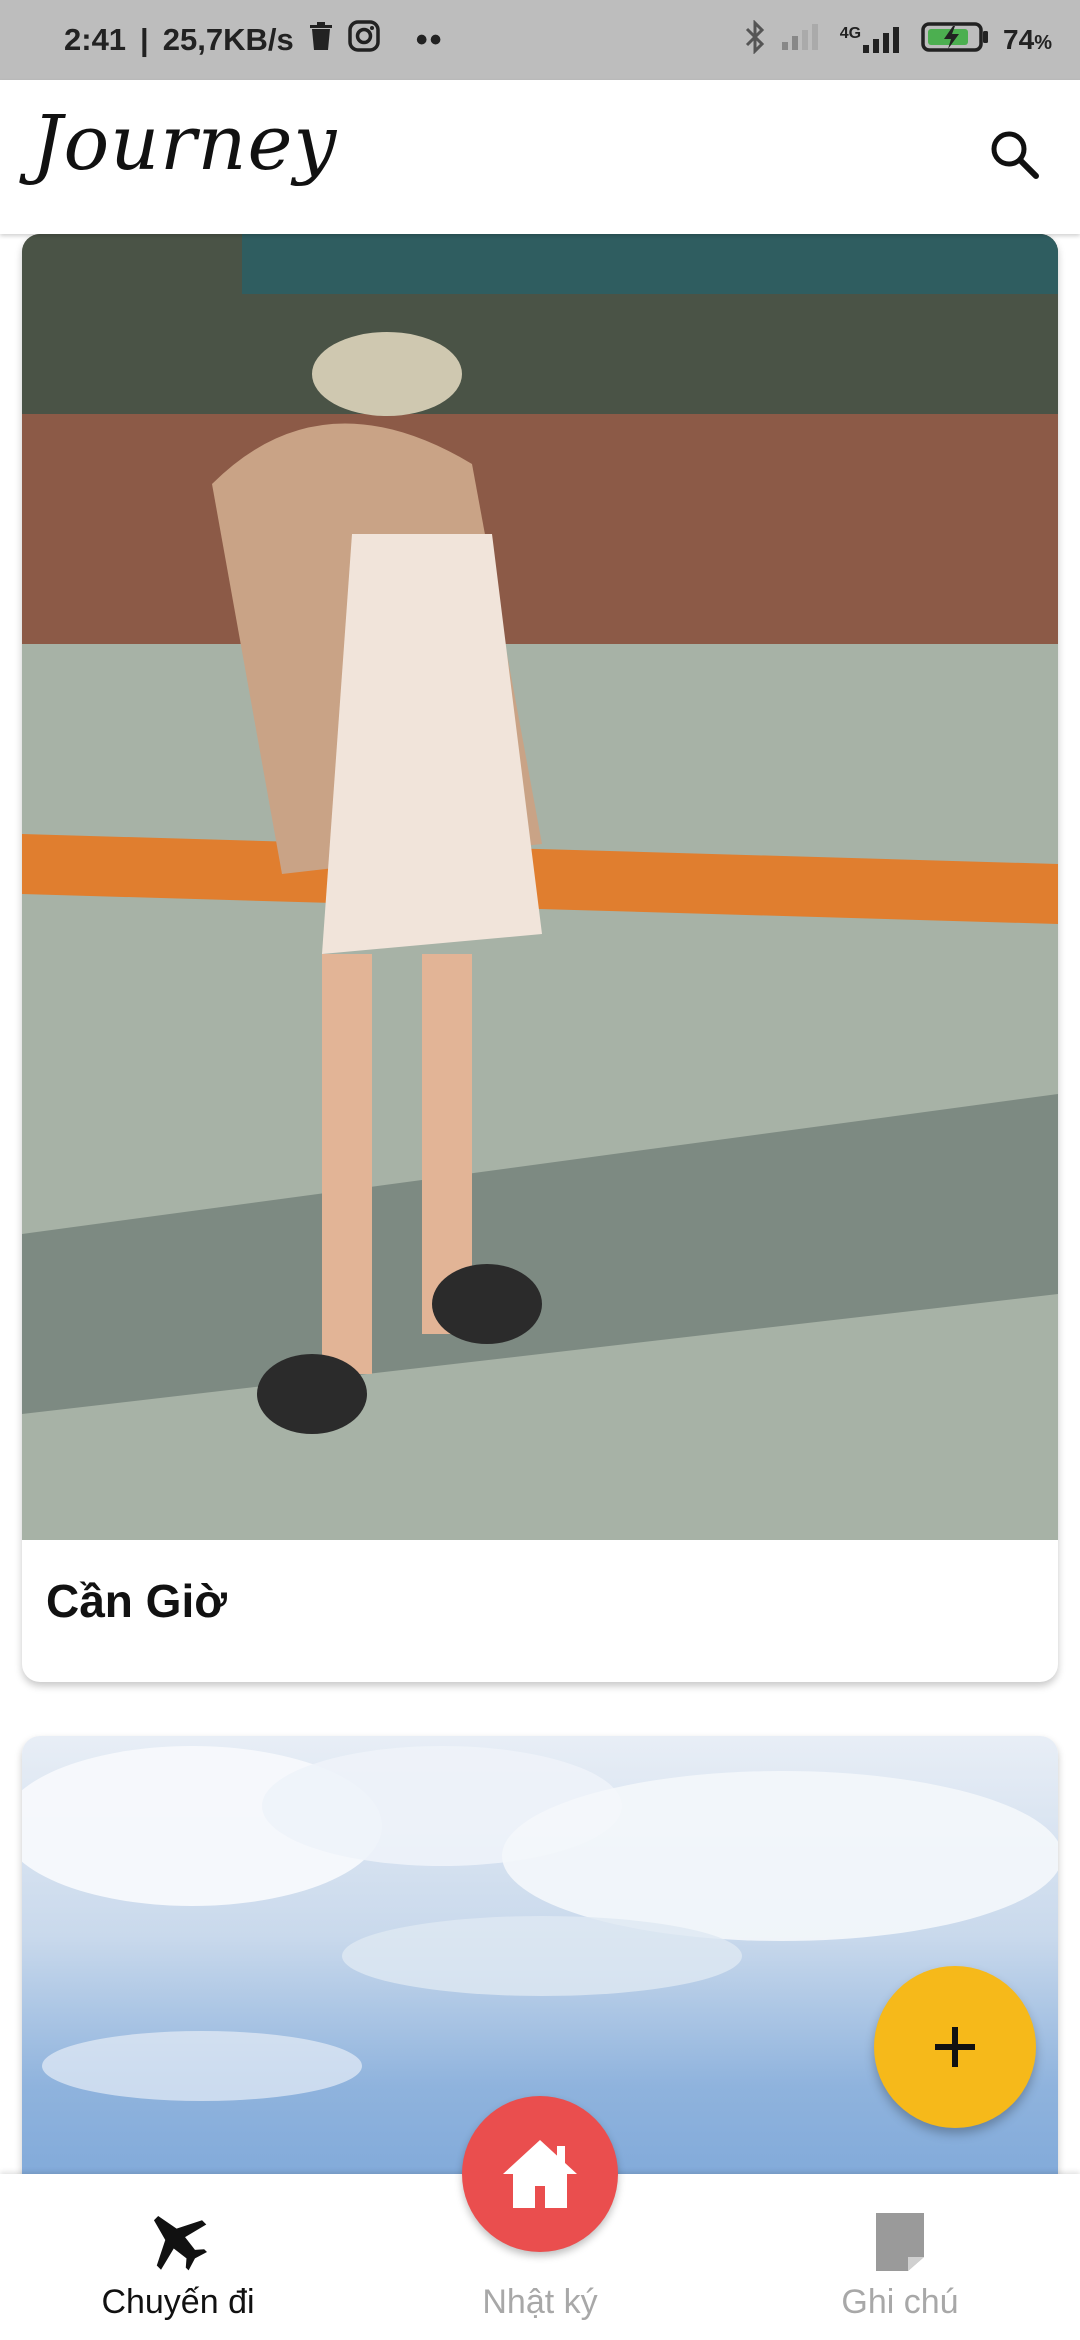  I want to click on add-trip-button, so click(955, 2047).